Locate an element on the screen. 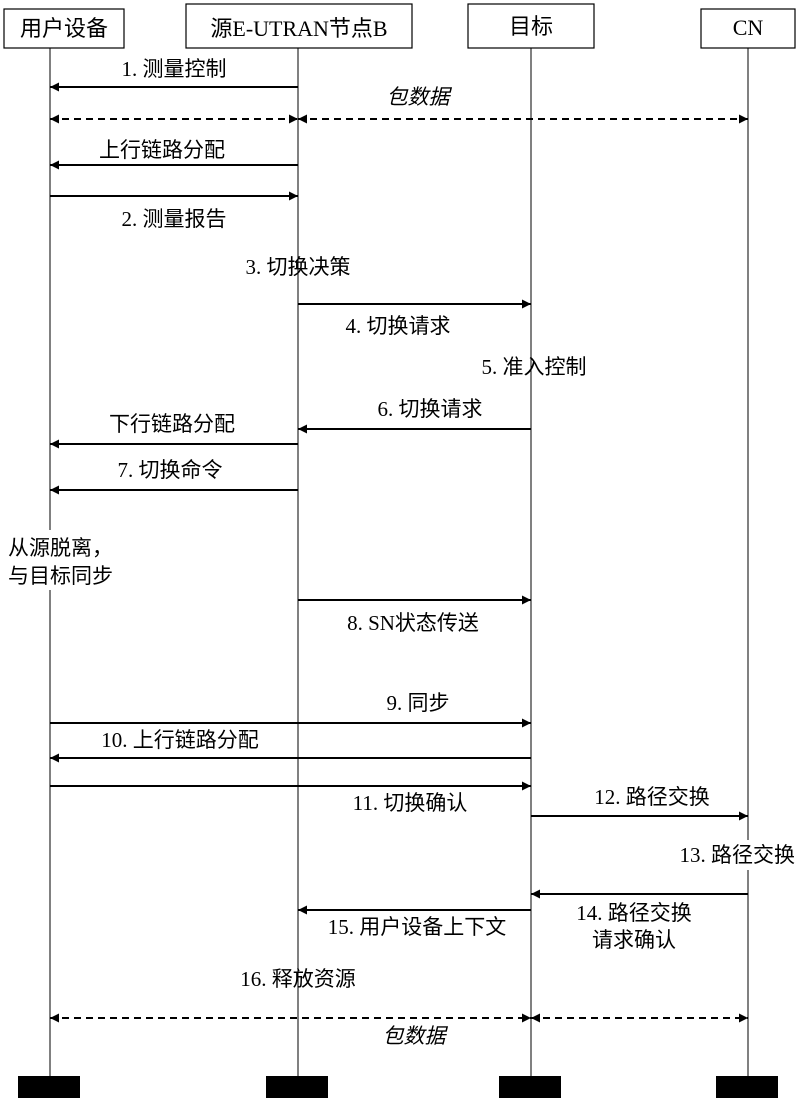 This screenshot has height=1098, width=800. message-label-dl-grant: 下行链路分配 is located at coordinates (172, 424).